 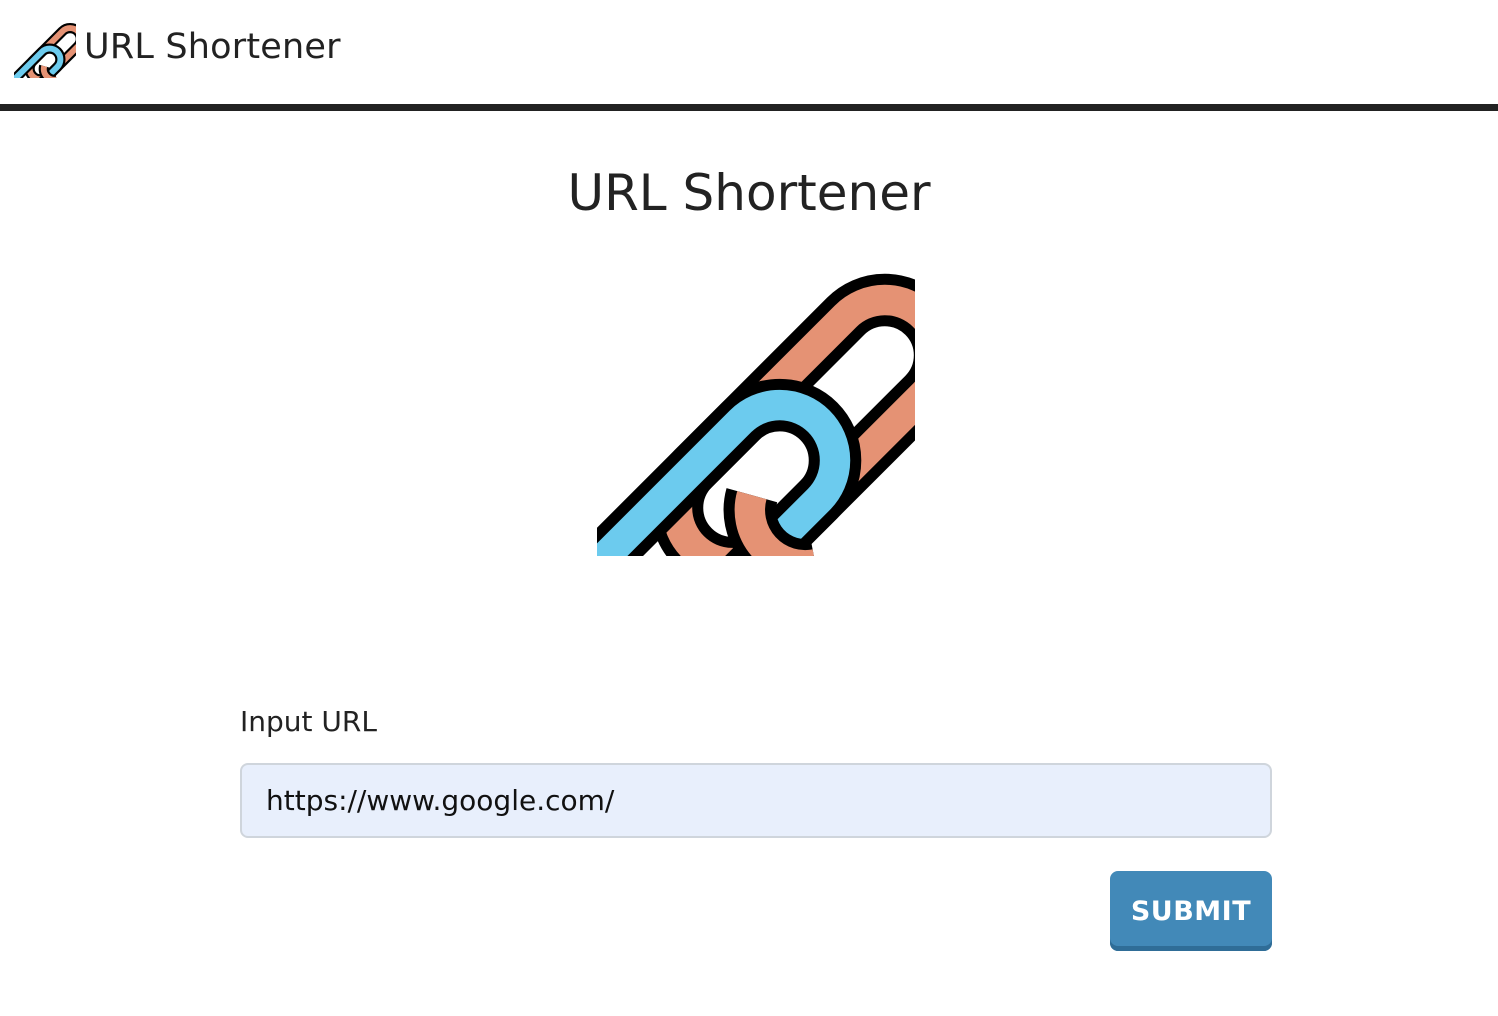 What do you see at coordinates (1191, 911) in the screenshot?
I see `submit-button: SUBMIT` at bounding box center [1191, 911].